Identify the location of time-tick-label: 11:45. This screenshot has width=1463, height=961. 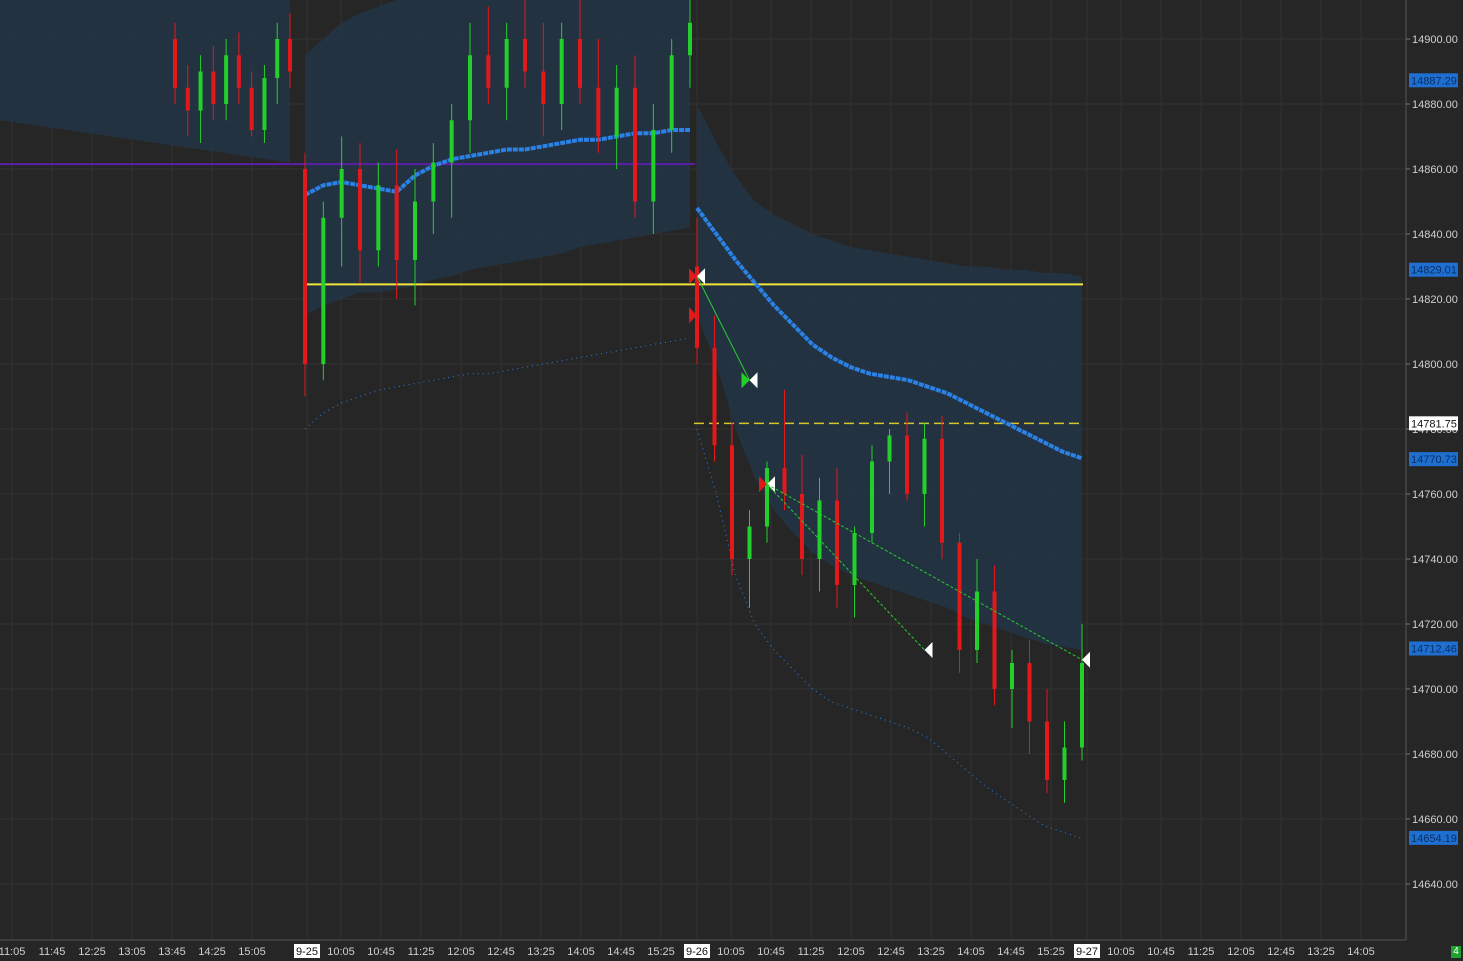
(52, 952).